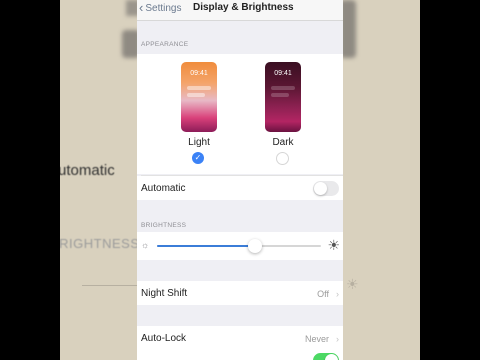 This screenshot has height=360, width=480. Describe the element at coordinates (240, 114) in the screenshot. I see `appearance-panel: 09:41 Light ✓ 09:41 Dark` at that location.